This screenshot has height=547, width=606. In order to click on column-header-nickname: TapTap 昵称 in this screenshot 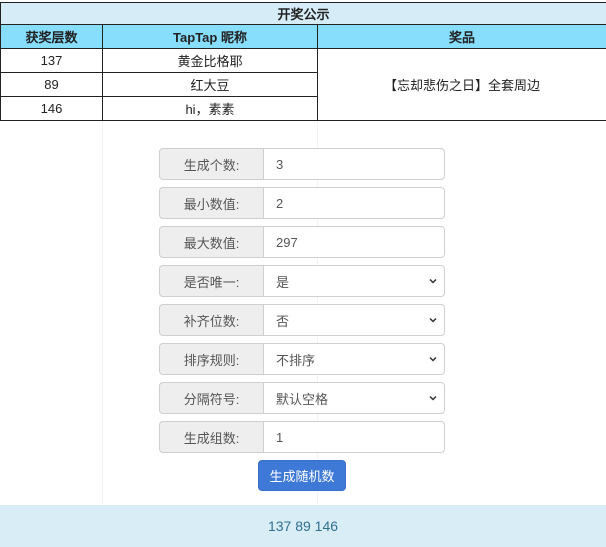, I will do `click(210, 36)`.